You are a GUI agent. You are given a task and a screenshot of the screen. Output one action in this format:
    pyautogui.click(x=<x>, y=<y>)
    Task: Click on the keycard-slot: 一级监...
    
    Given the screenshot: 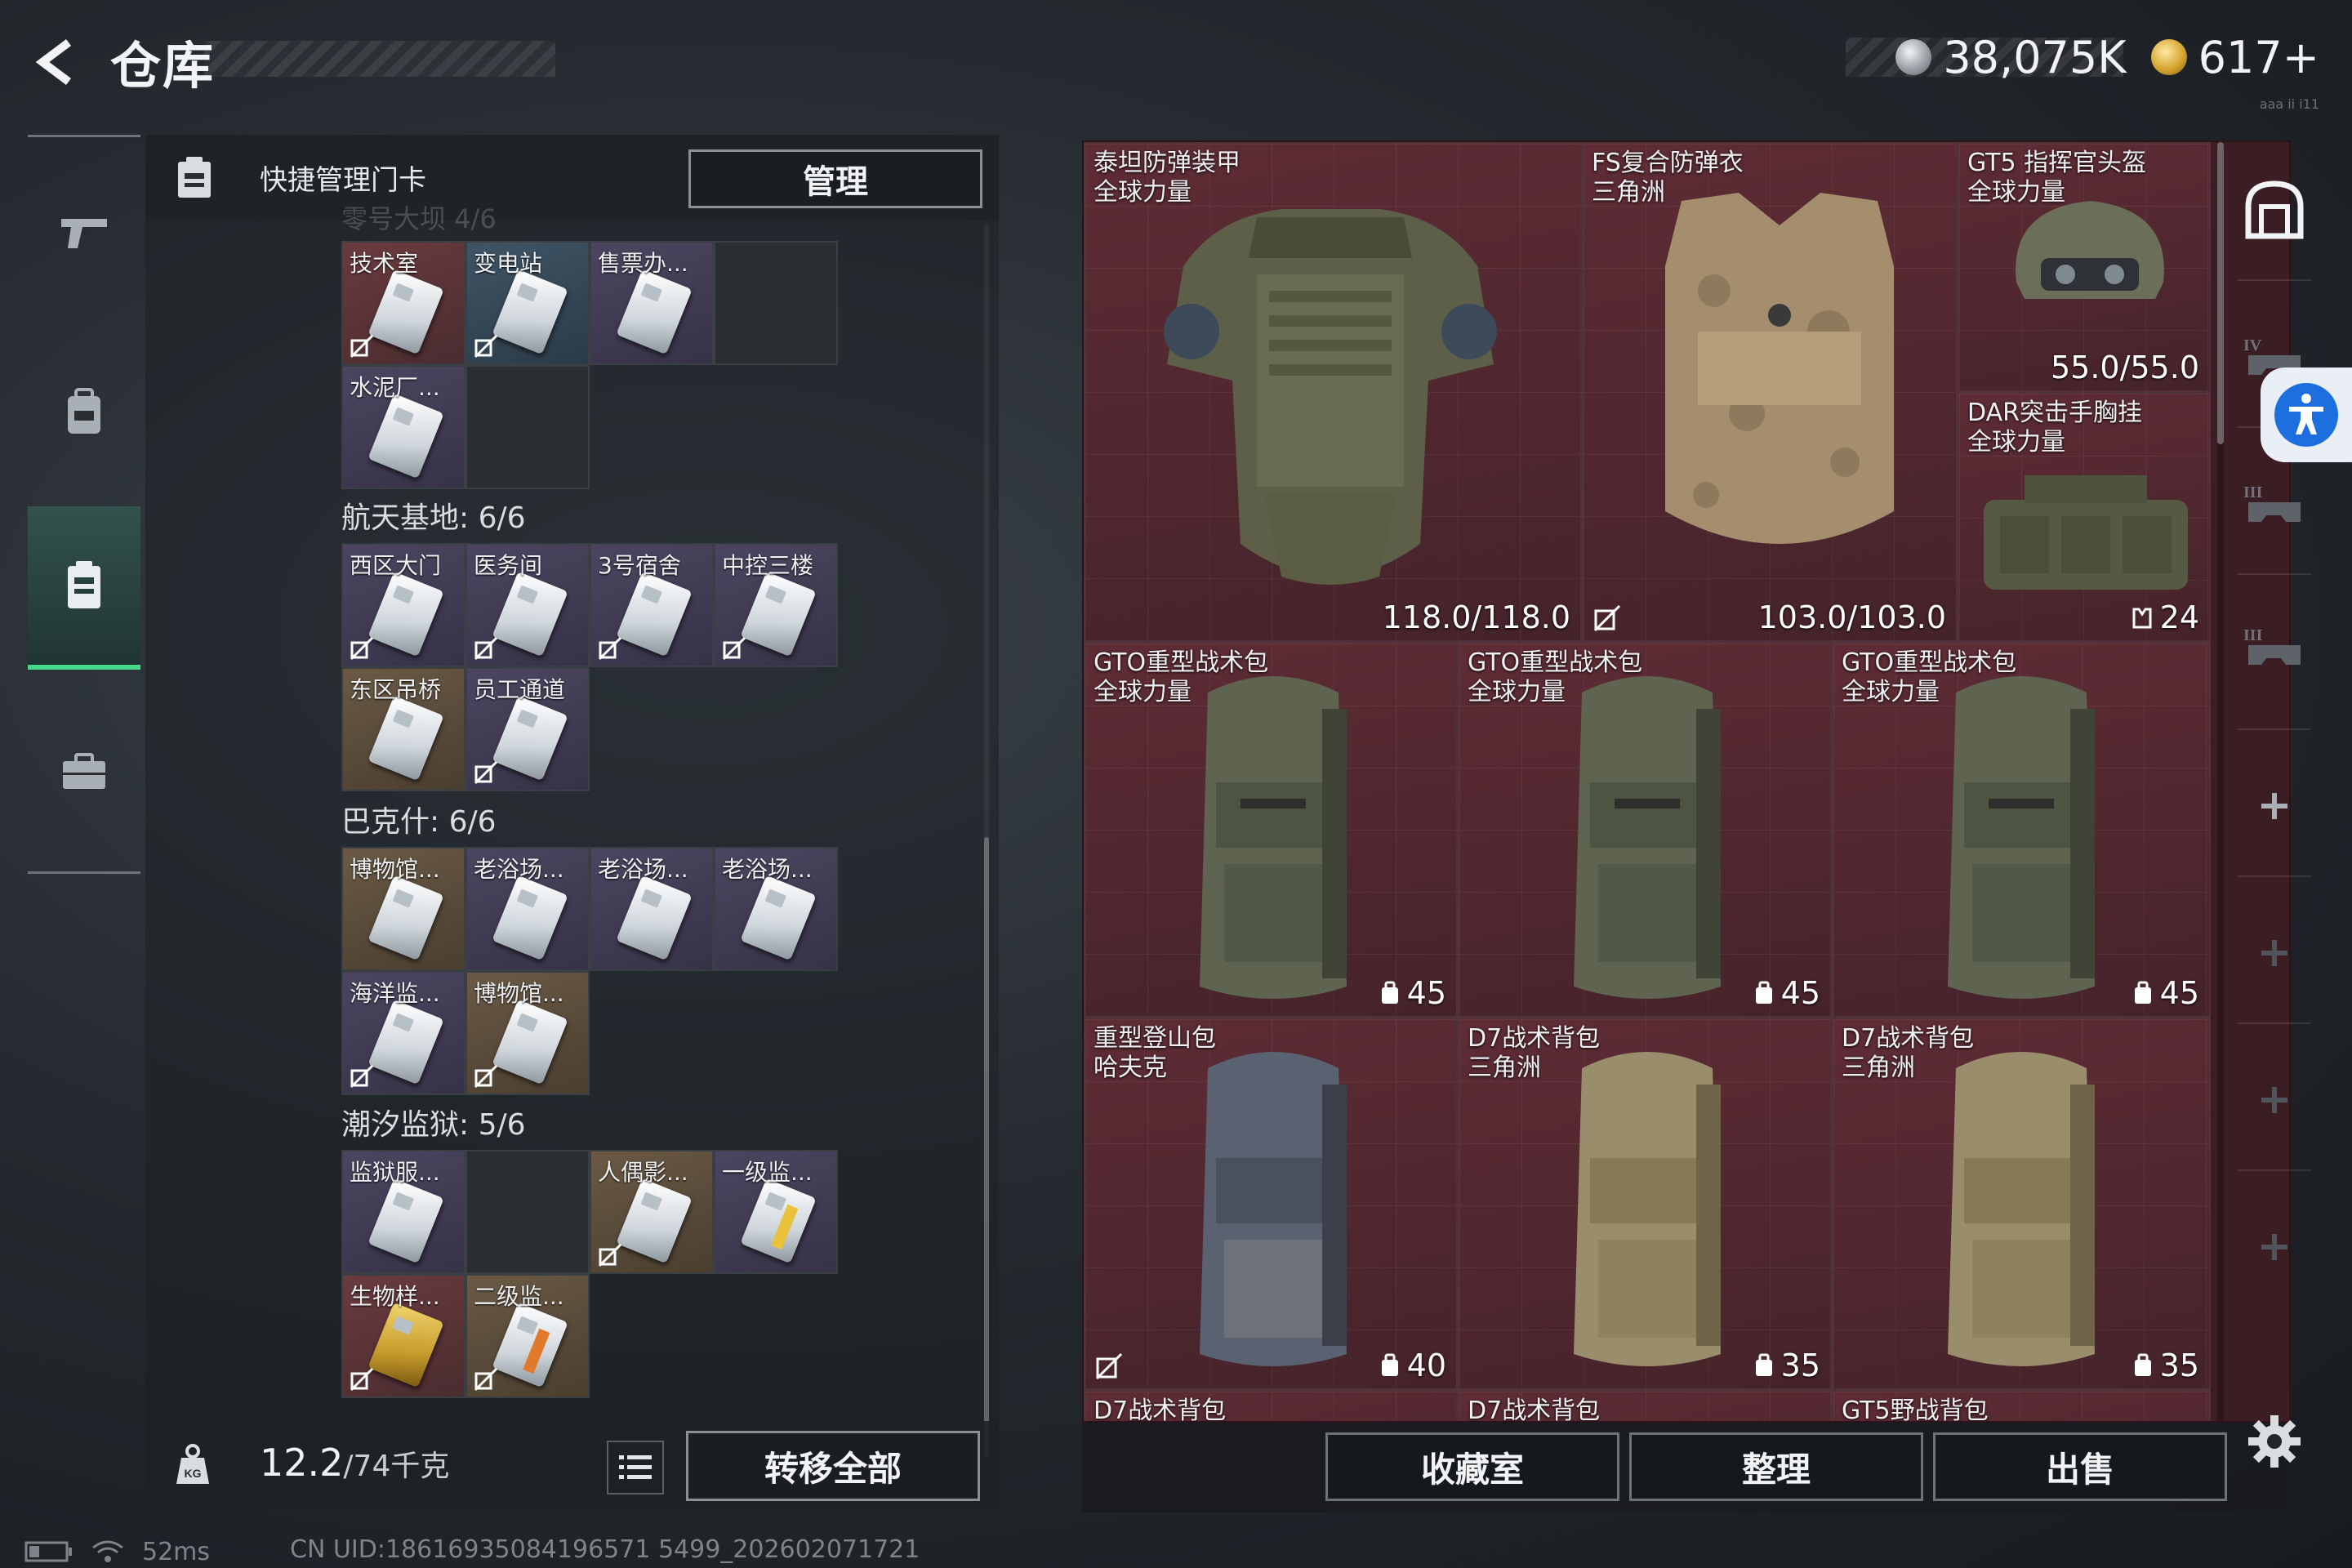 What is the action you would take?
    pyautogui.click(x=776, y=1212)
    